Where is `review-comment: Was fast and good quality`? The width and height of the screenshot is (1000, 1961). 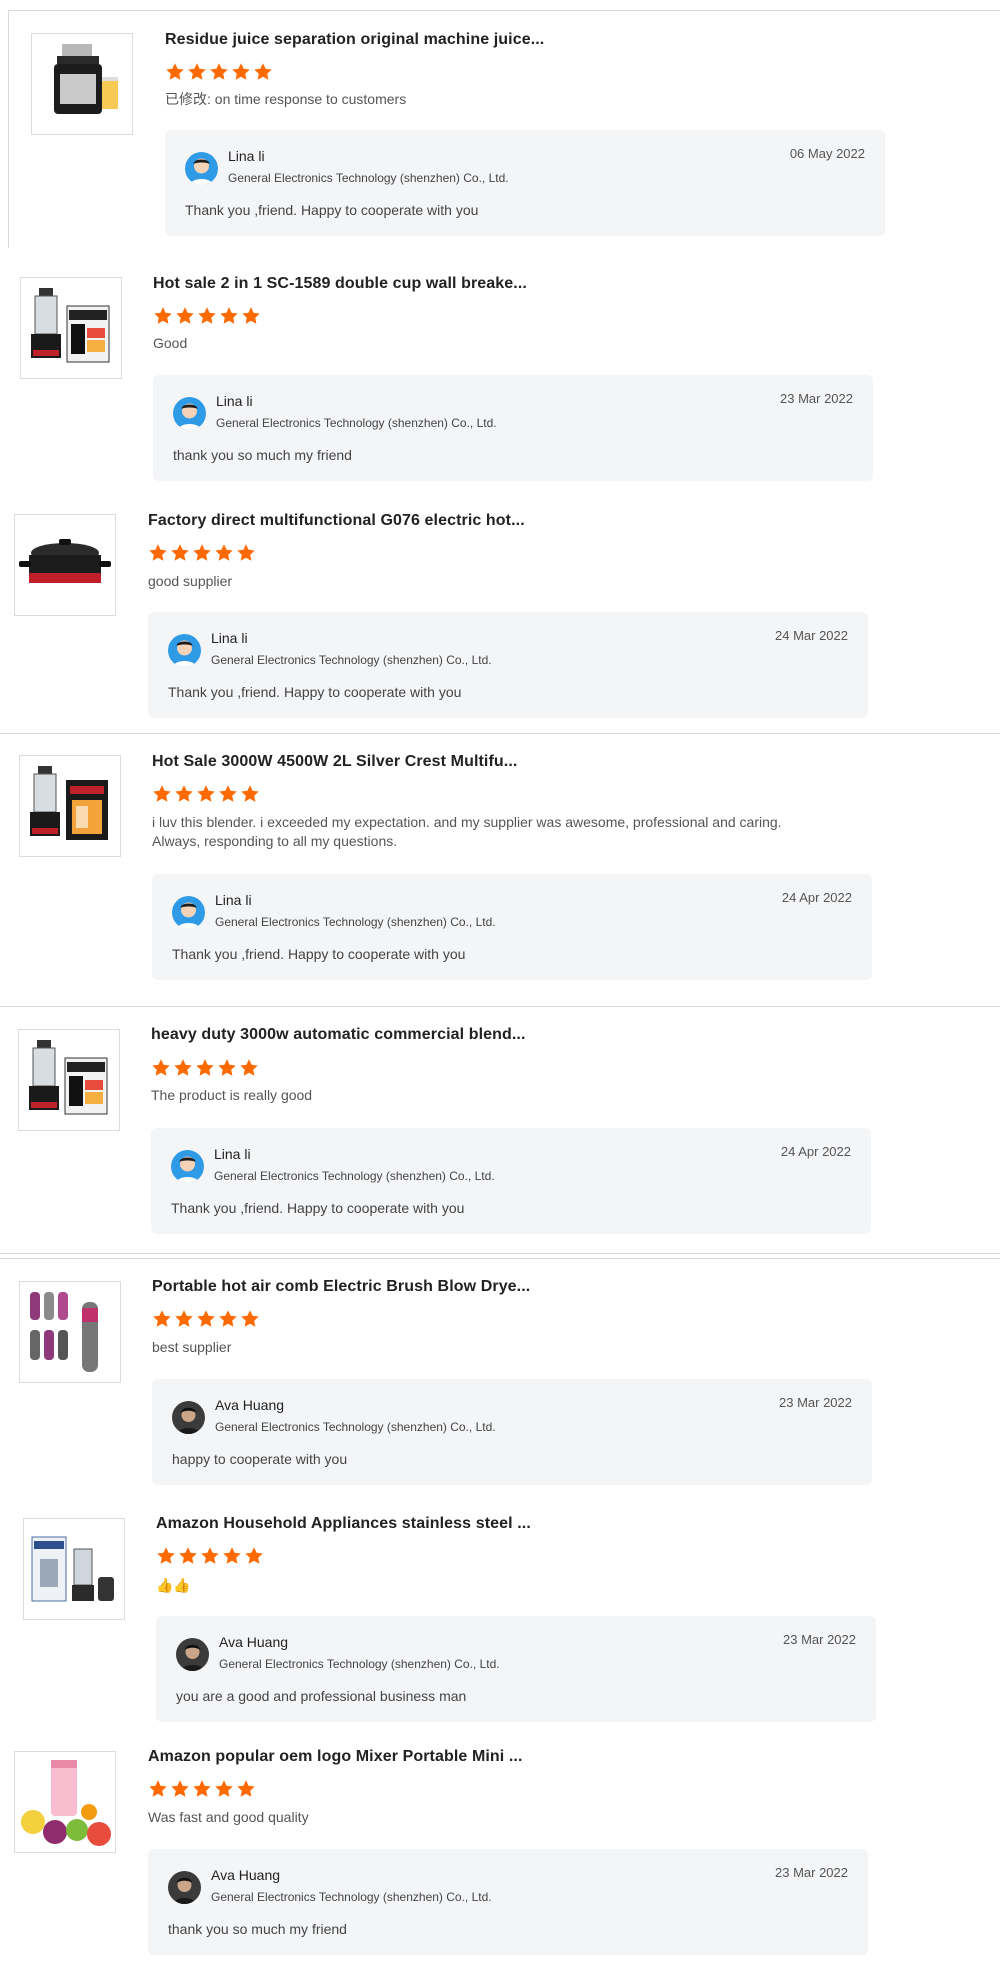 review-comment: Was fast and good quality is located at coordinates (228, 1817).